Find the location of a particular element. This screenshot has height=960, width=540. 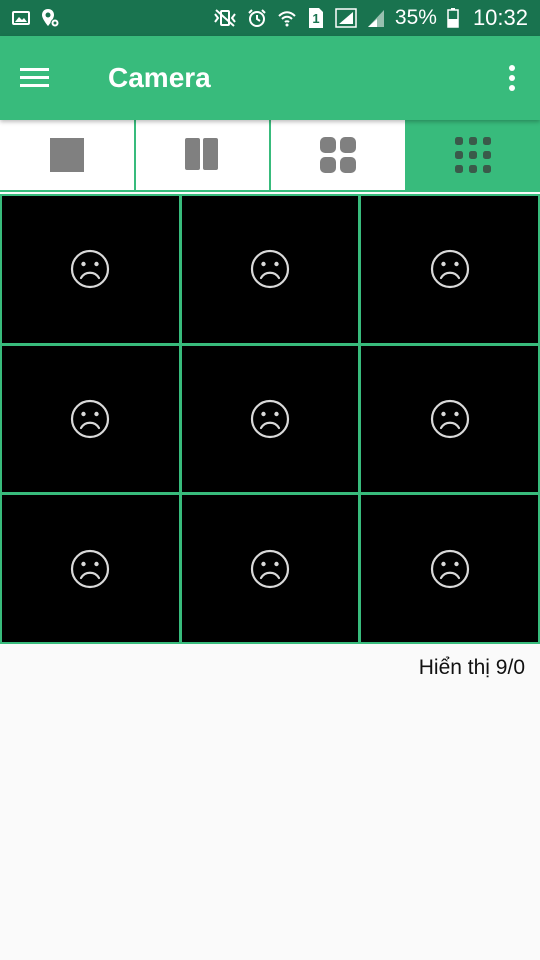

tab-four-grid-view is located at coordinates (339, 155).